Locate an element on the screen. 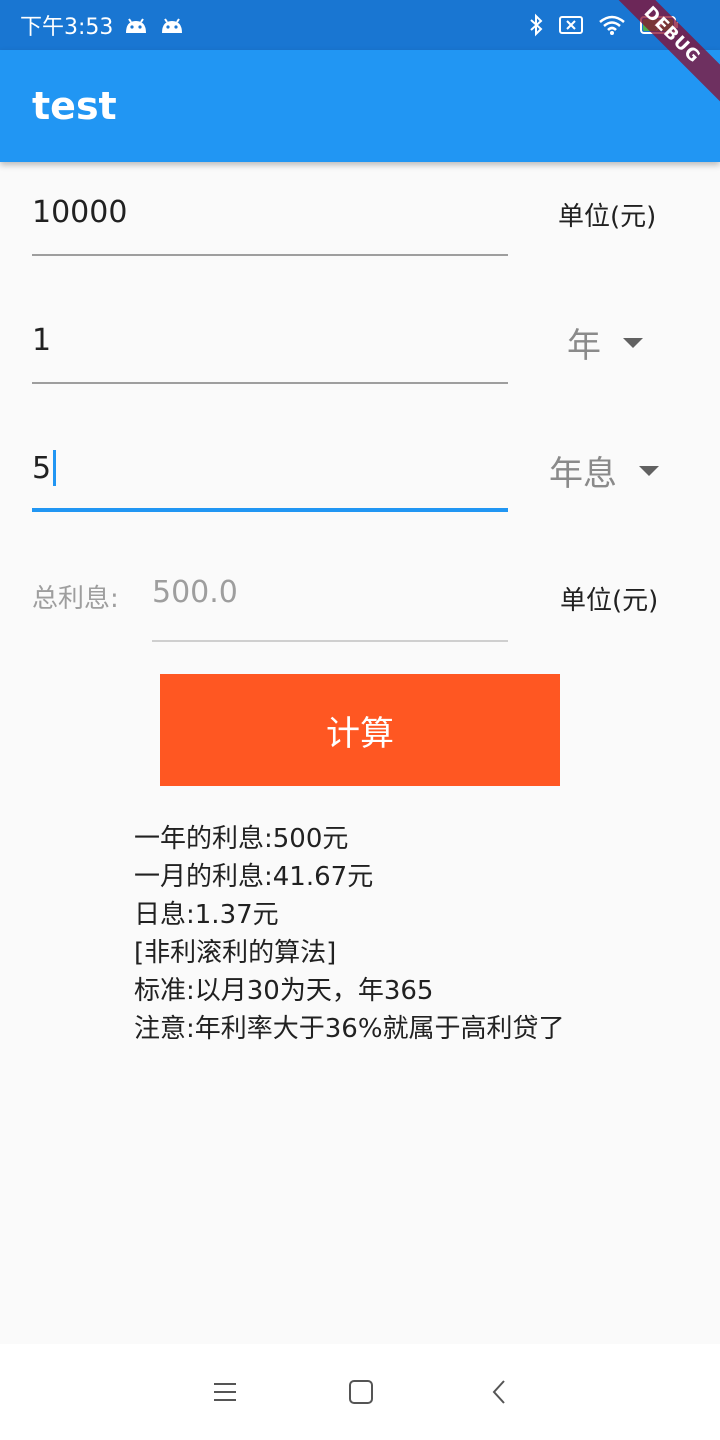 Image resolution: width=720 pixels, height=1440 pixels. duration-underline is located at coordinates (270, 383).